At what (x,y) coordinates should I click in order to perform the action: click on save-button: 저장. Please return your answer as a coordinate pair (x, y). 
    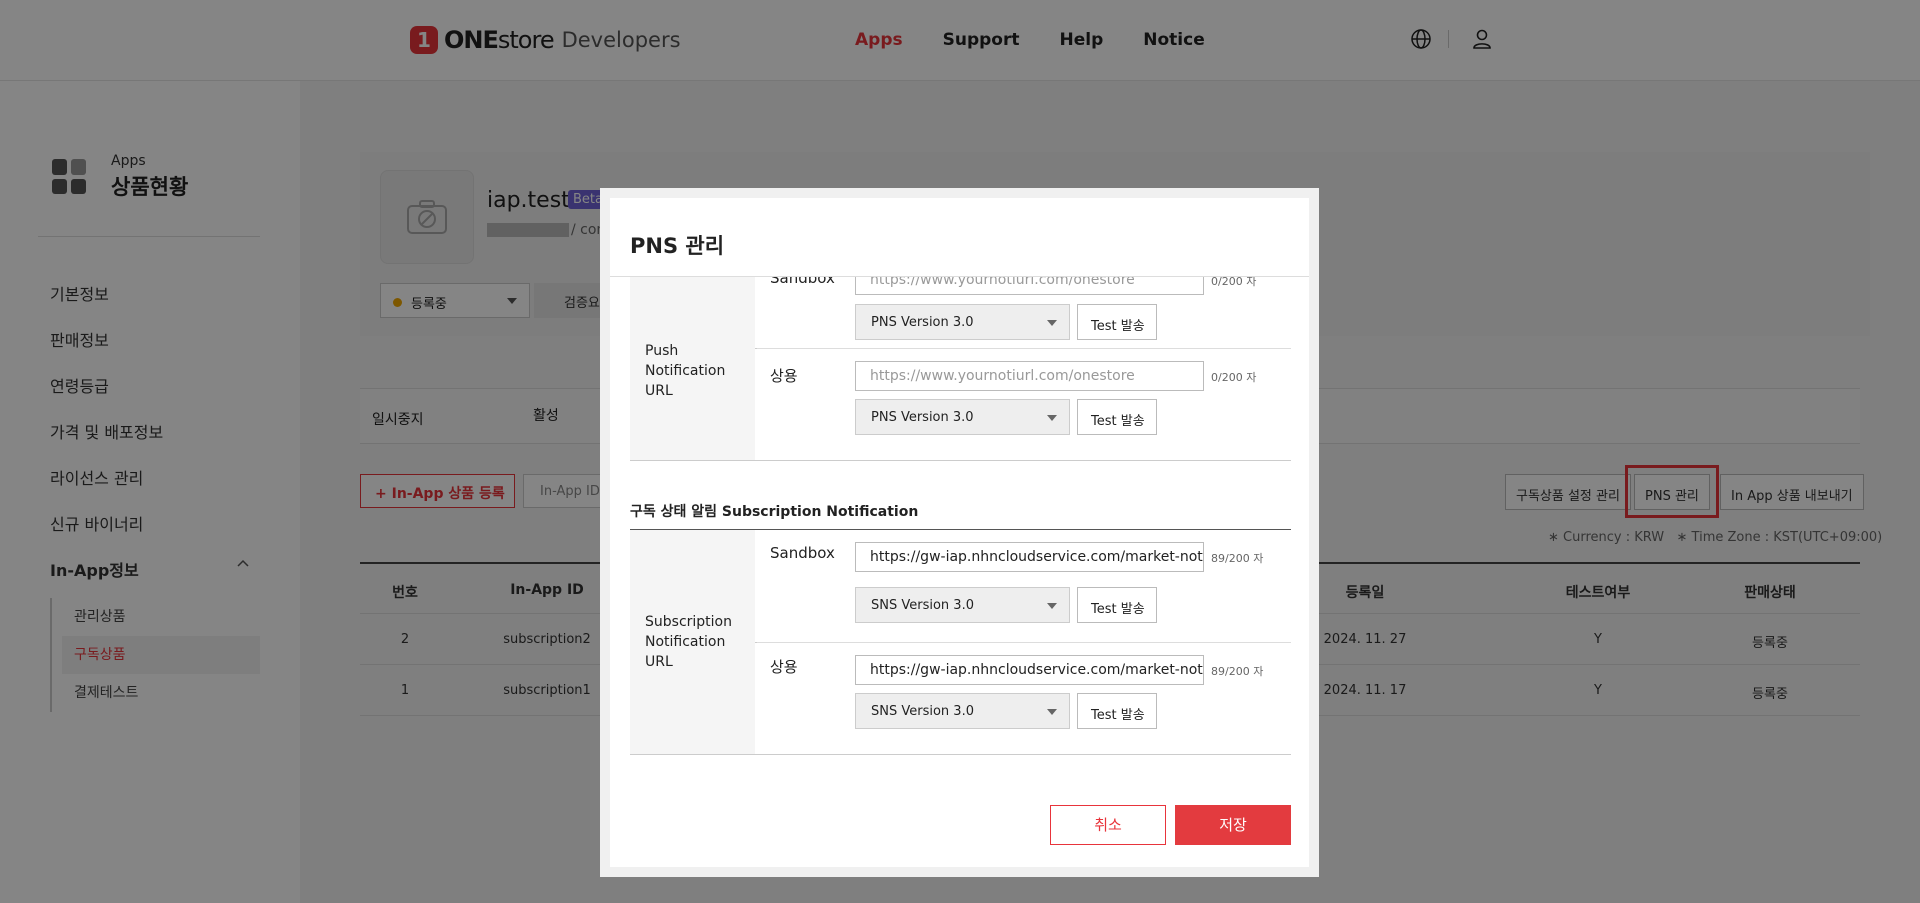
    Looking at the image, I should click on (1233, 825).